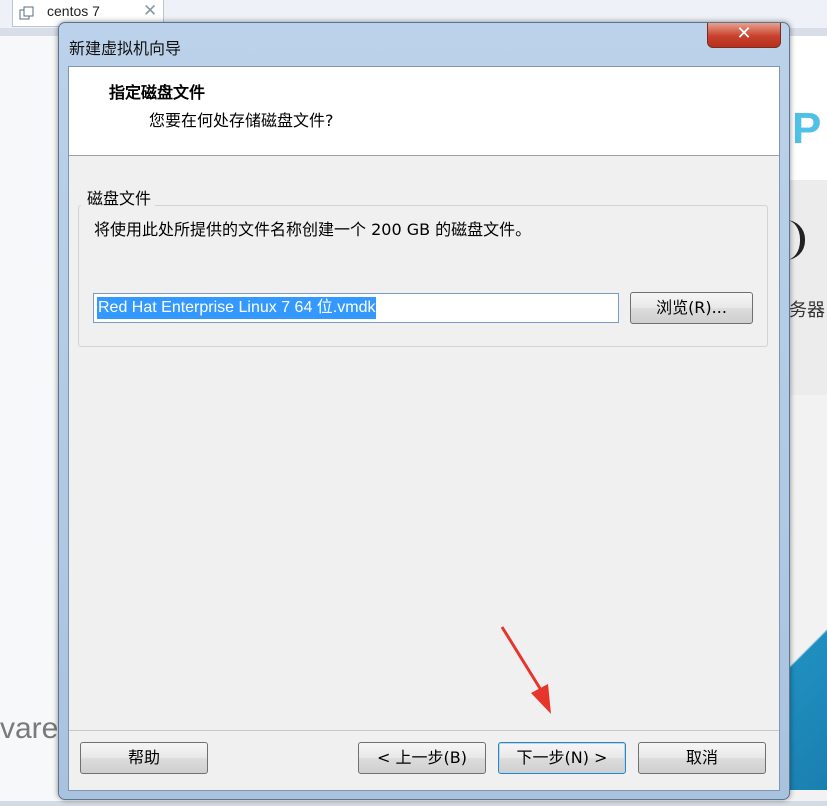 The image size is (827, 806). Describe the element at coordinates (144, 758) in the screenshot. I see `help-button: 帮助` at that location.